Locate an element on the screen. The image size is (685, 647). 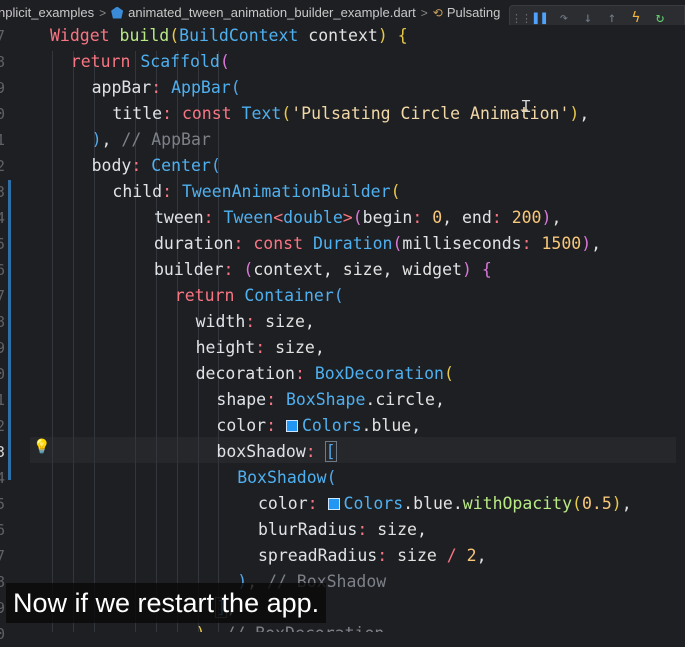
code-token: 'Pulsating Circle Animation' is located at coordinates (430, 113).